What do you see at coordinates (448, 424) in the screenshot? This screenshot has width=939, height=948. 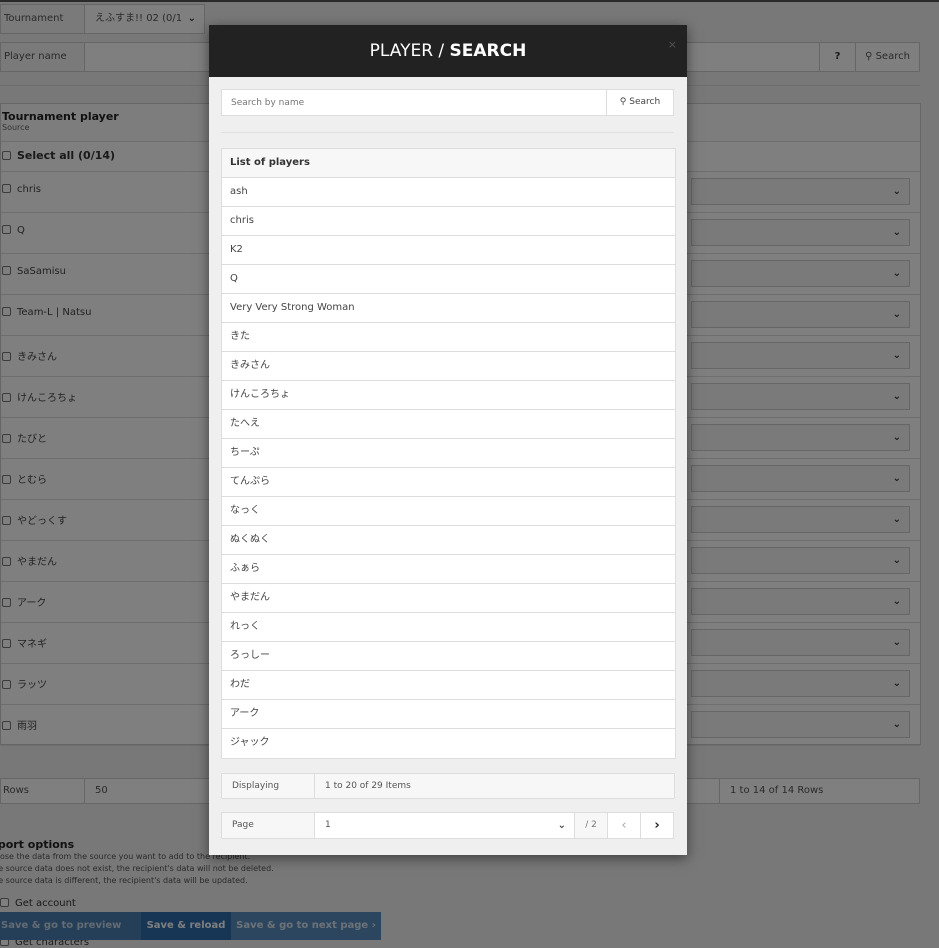 I see `player-list-item: たへえ` at bounding box center [448, 424].